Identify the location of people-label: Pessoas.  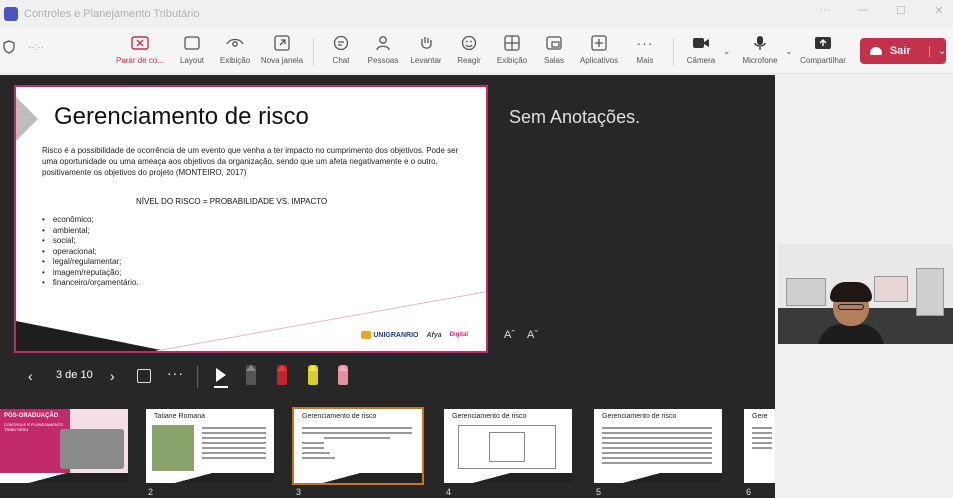
(383, 60).